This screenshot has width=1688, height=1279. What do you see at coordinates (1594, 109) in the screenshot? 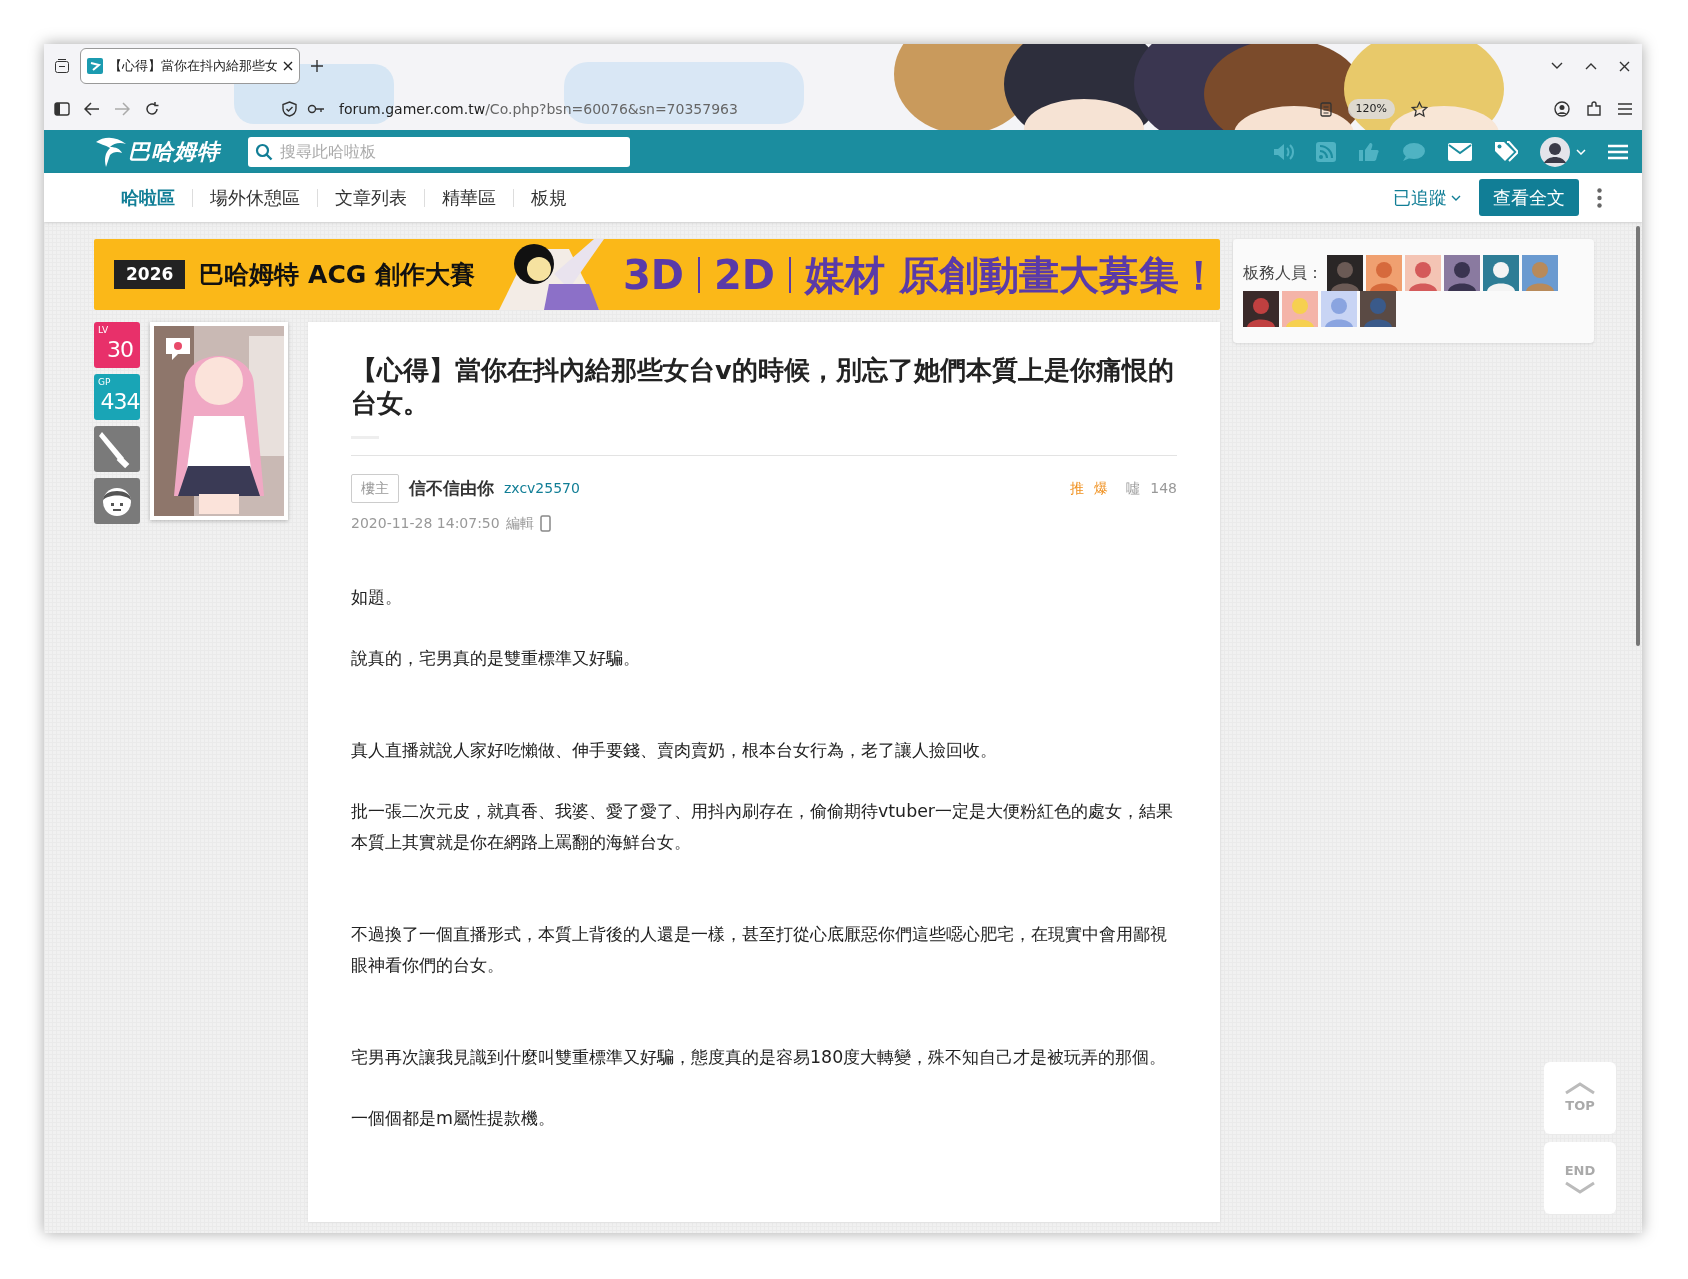
I see `extensions-icon` at bounding box center [1594, 109].